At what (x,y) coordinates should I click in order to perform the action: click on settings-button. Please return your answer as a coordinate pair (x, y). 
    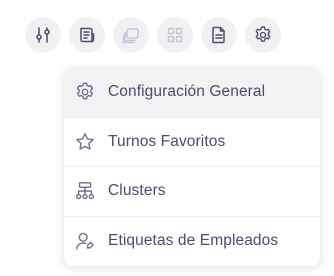
    Looking at the image, I should click on (263, 35).